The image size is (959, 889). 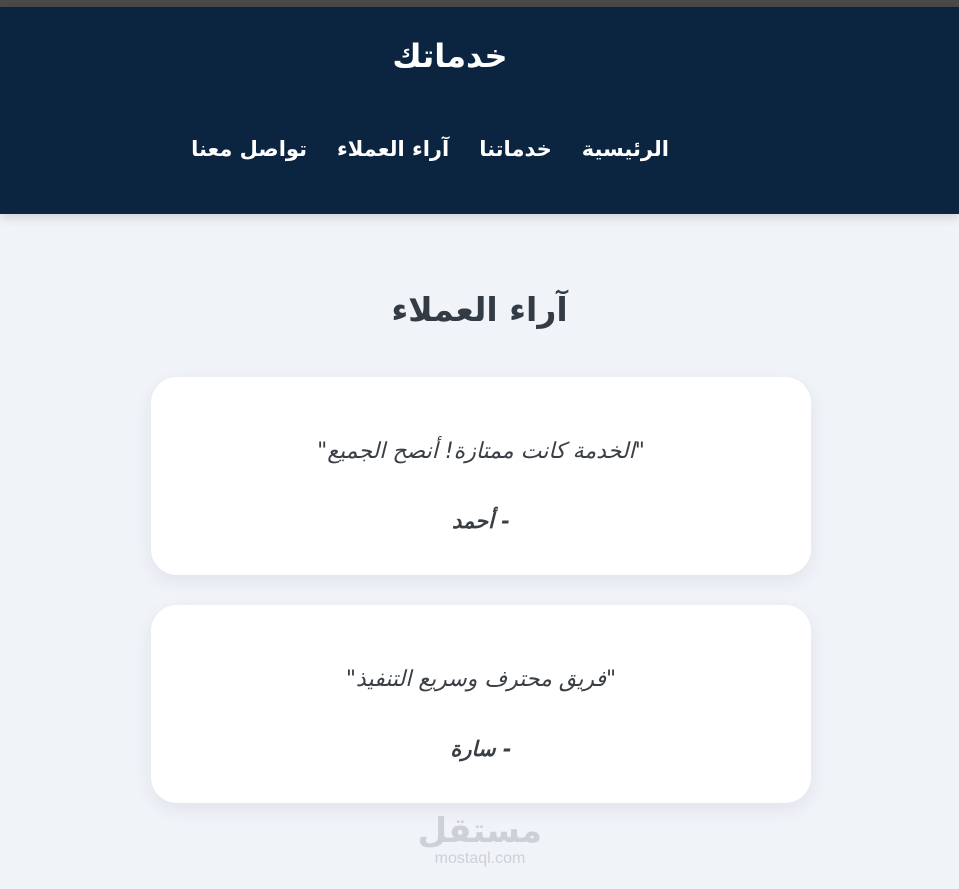 I want to click on testimonial-quote: "الخدمة كانت ممتازة! أنصح الجميع", so click(x=481, y=451).